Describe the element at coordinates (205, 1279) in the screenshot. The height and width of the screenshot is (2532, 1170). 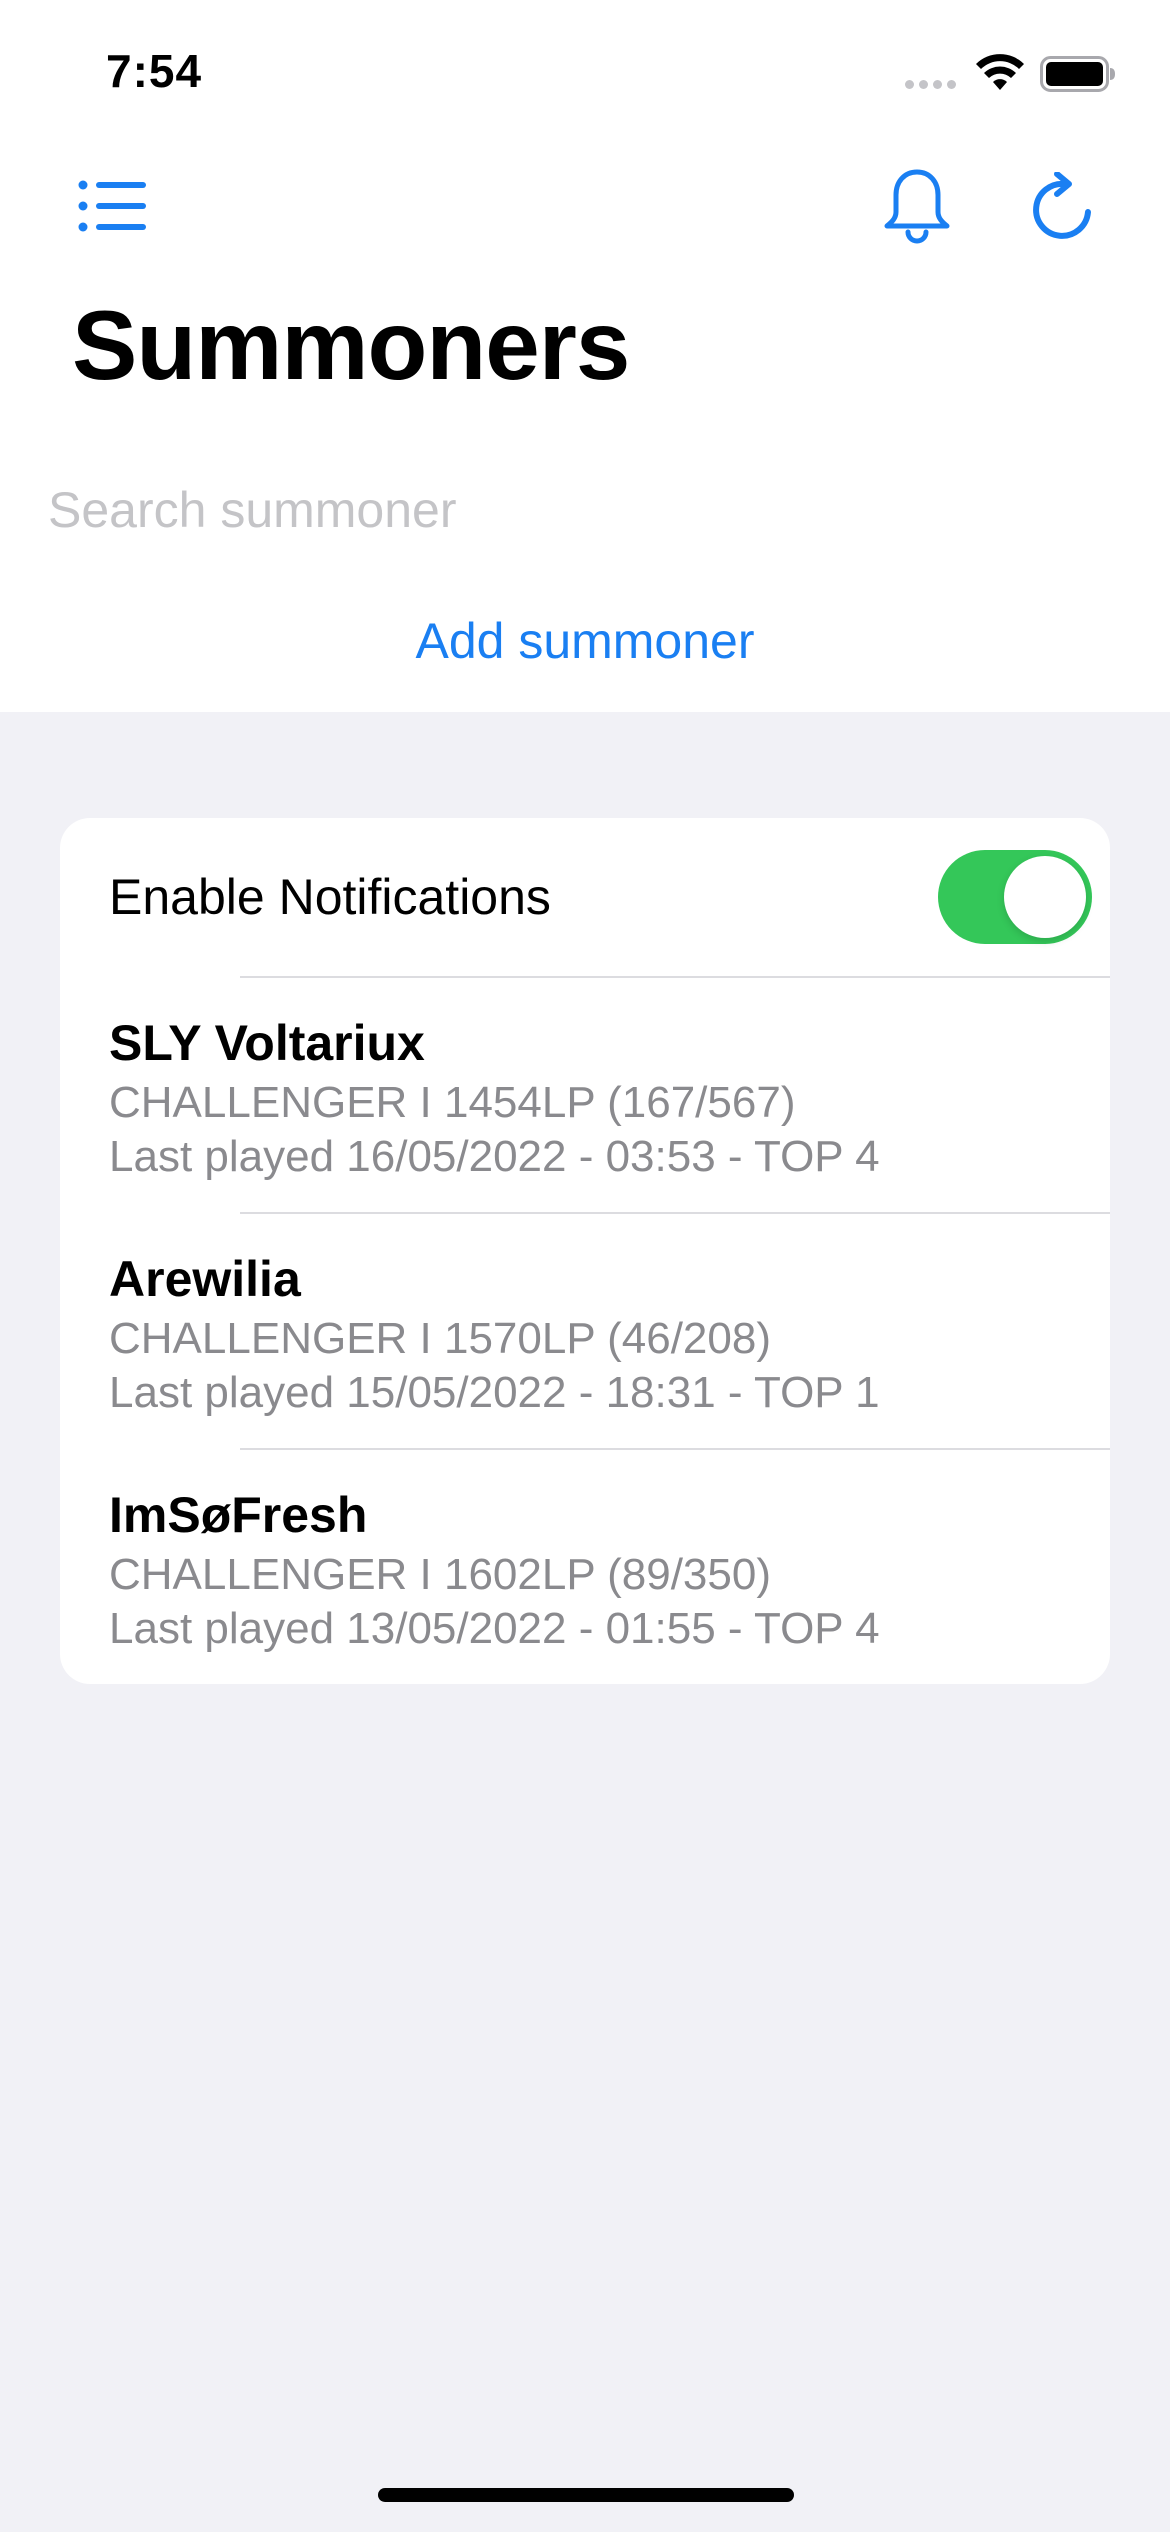
I see `summoner-name: Arewilia` at that location.